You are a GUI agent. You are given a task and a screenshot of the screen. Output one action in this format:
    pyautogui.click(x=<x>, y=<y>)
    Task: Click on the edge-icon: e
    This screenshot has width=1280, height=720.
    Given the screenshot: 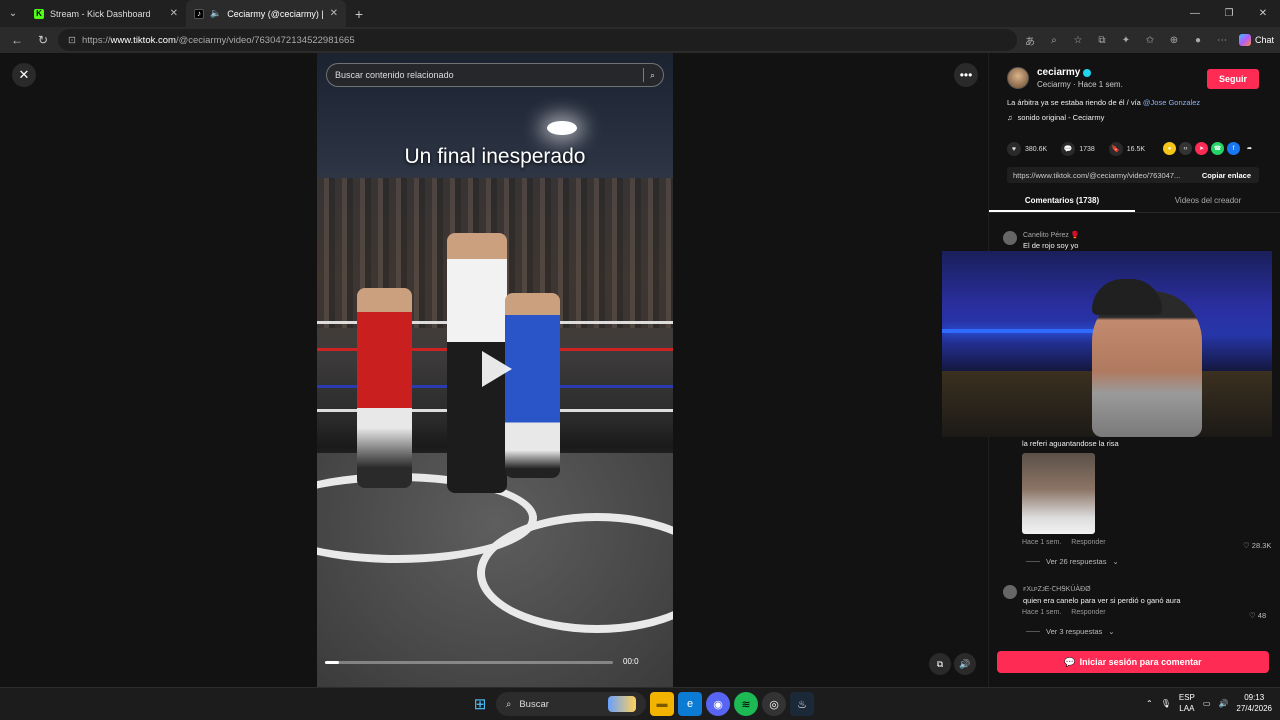 What is the action you would take?
    pyautogui.click(x=690, y=704)
    